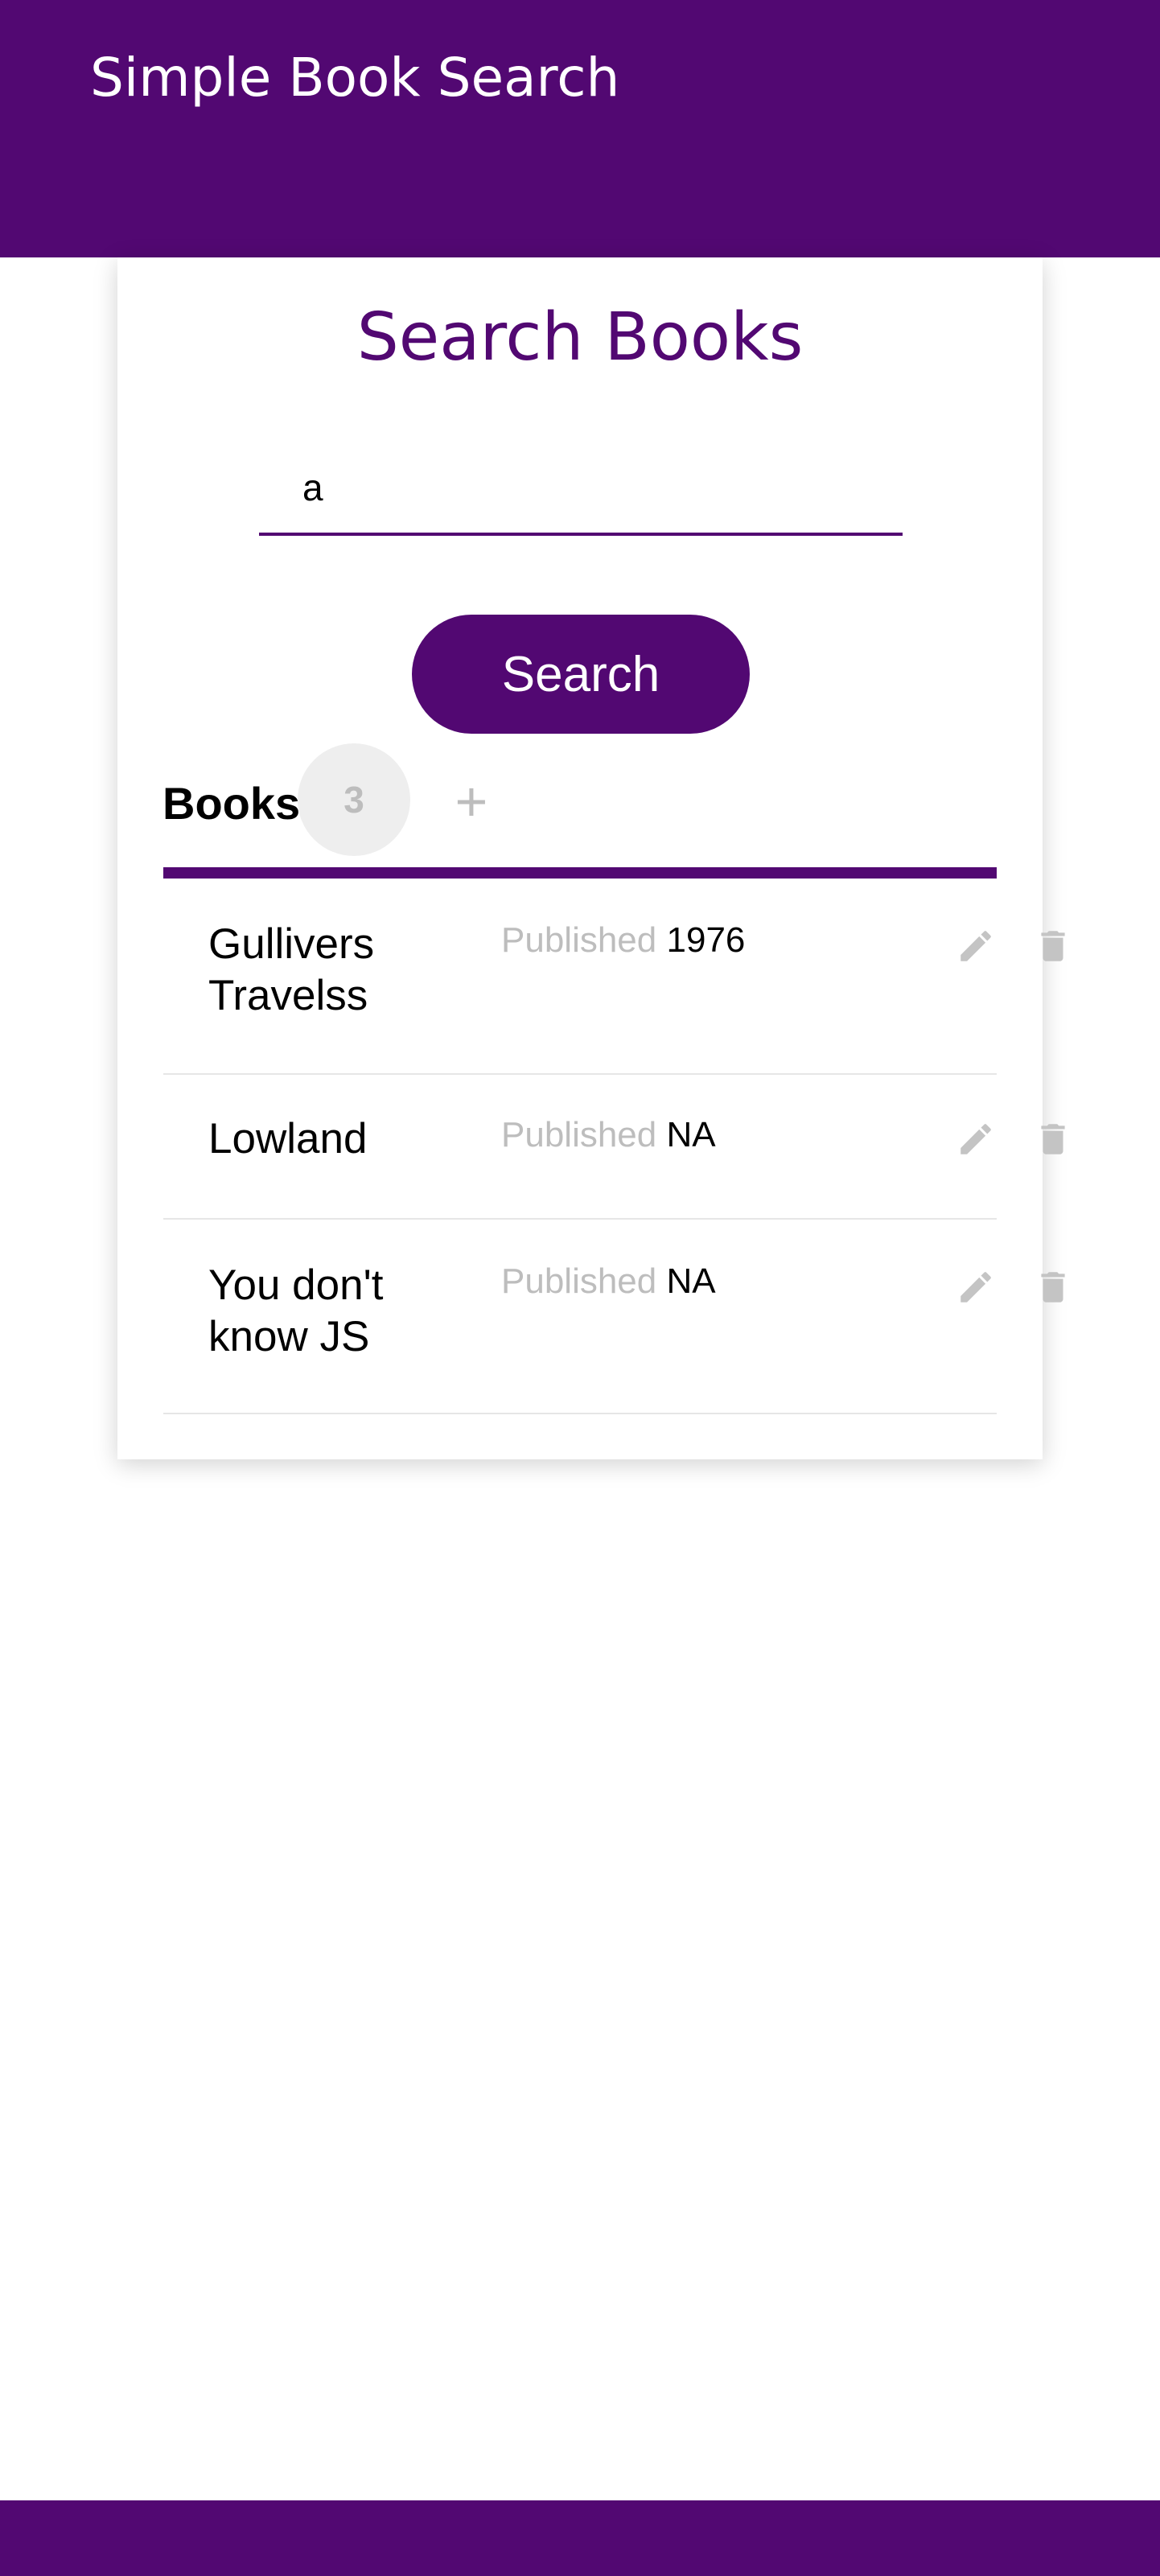  What do you see at coordinates (580, 128) in the screenshot?
I see `app-bar: Simple Book Search` at bounding box center [580, 128].